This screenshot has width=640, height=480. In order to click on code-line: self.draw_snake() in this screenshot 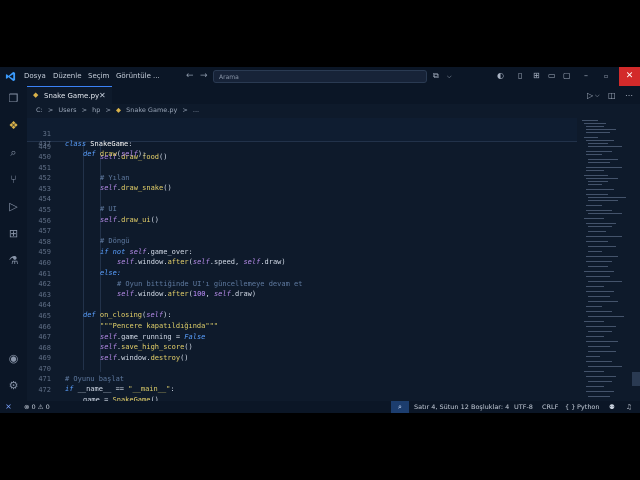, I will do `click(136, 188)`.